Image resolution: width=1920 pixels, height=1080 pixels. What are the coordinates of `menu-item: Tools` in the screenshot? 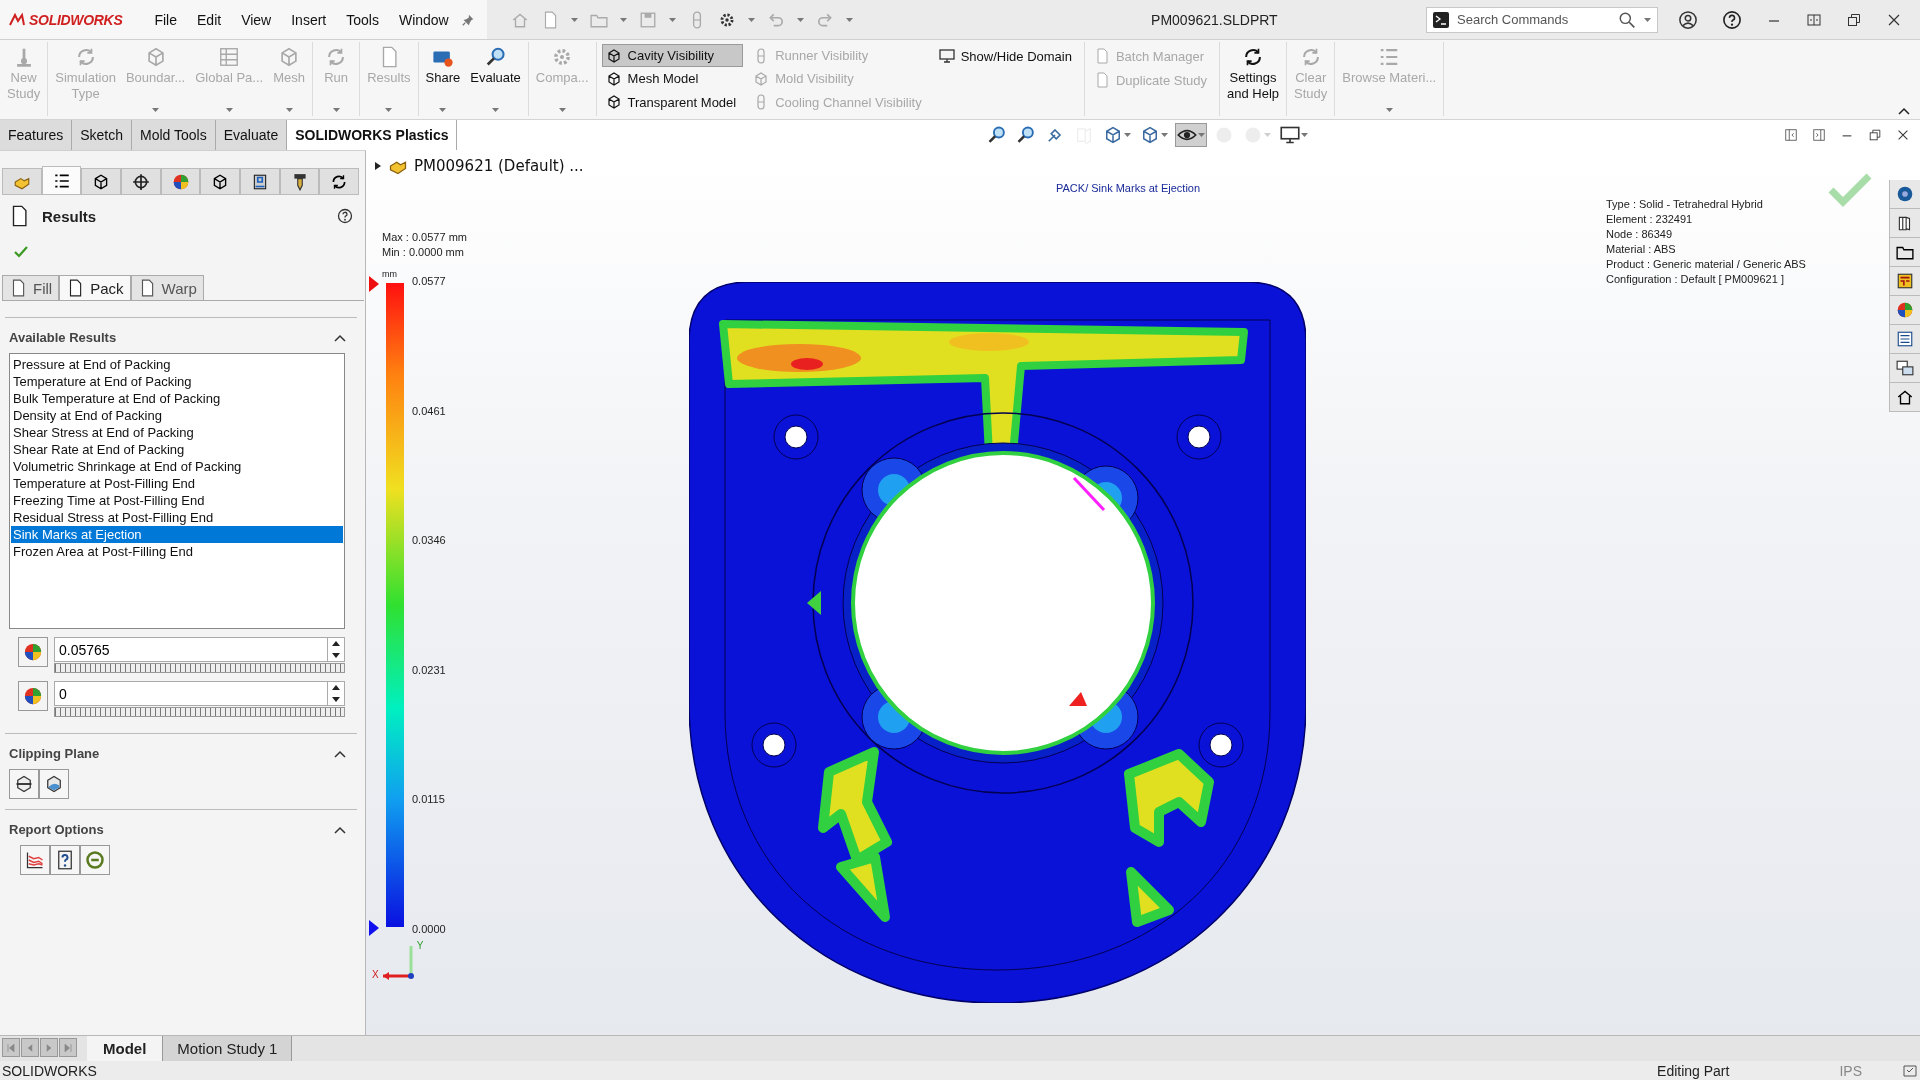 It's located at (362, 19).